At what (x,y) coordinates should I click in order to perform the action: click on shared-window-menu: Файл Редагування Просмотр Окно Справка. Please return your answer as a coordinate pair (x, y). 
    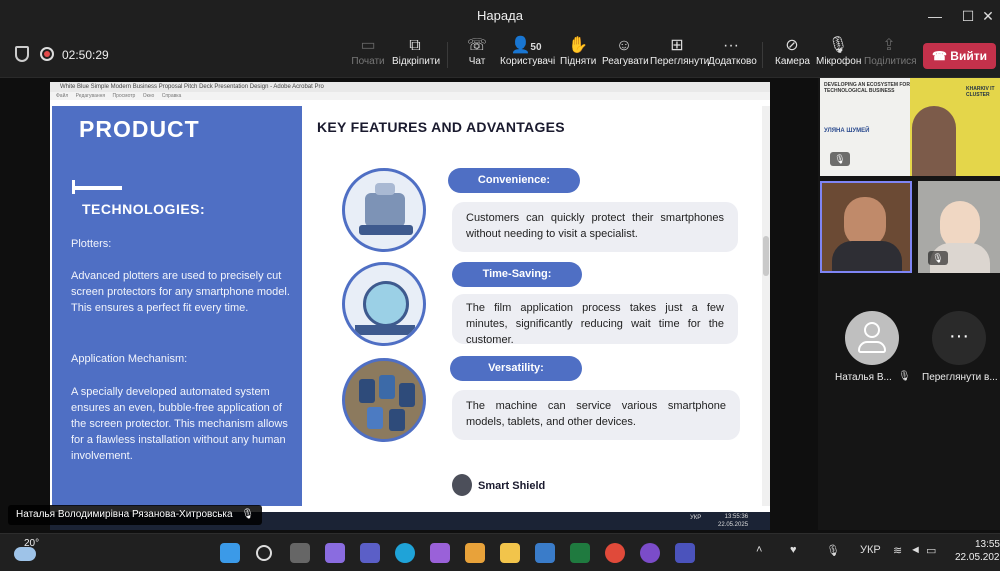
    Looking at the image, I should click on (410, 96).